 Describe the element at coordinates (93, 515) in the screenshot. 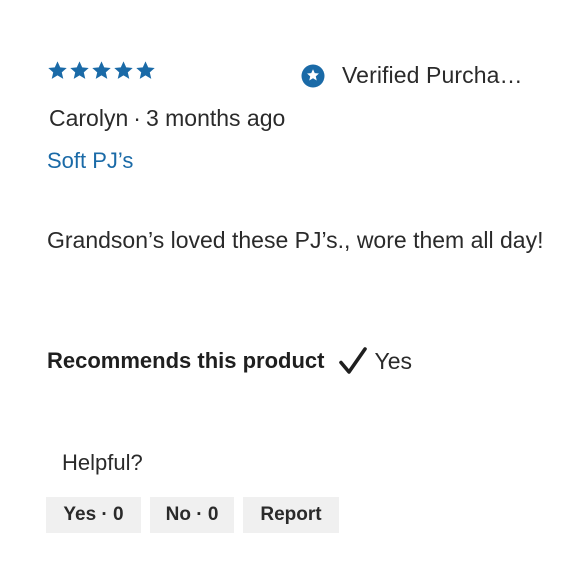

I see `helpful-yes-button: Yes · 0` at that location.